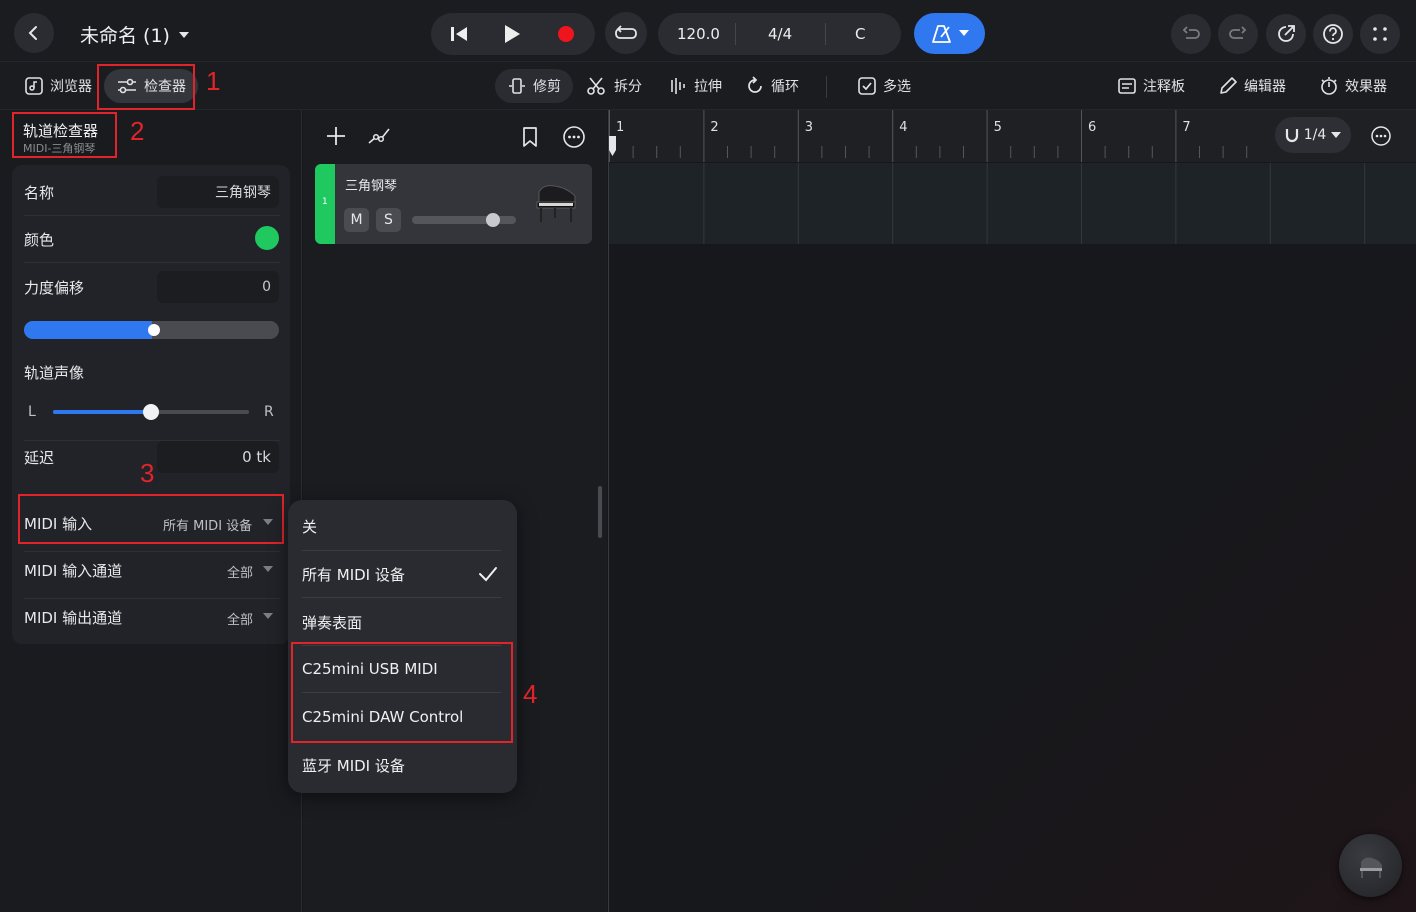 The width and height of the screenshot is (1416, 912). Describe the element at coordinates (860, 34) in the screenshot. I see `key-value: C` at that location.